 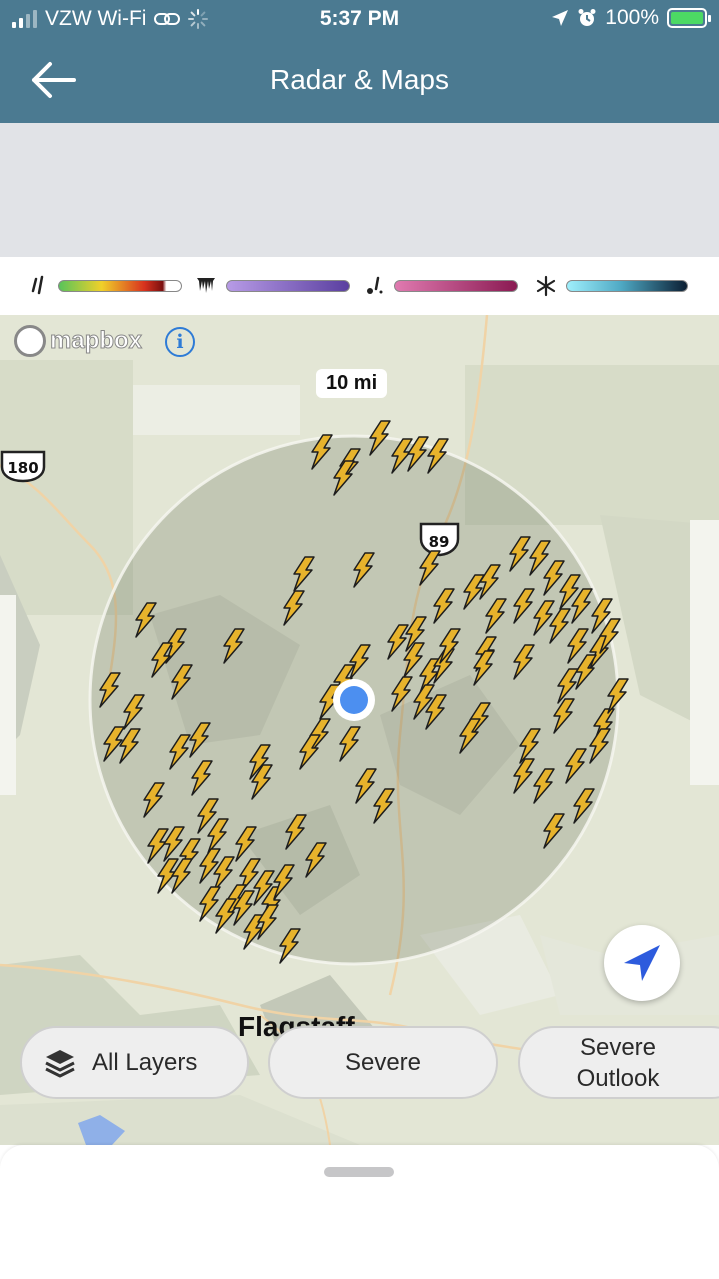 What do you see at coordinates (96, 341) in the screenshot?
I see `mapbox-wordmark: mapbox` at bounding box center [96, 341].